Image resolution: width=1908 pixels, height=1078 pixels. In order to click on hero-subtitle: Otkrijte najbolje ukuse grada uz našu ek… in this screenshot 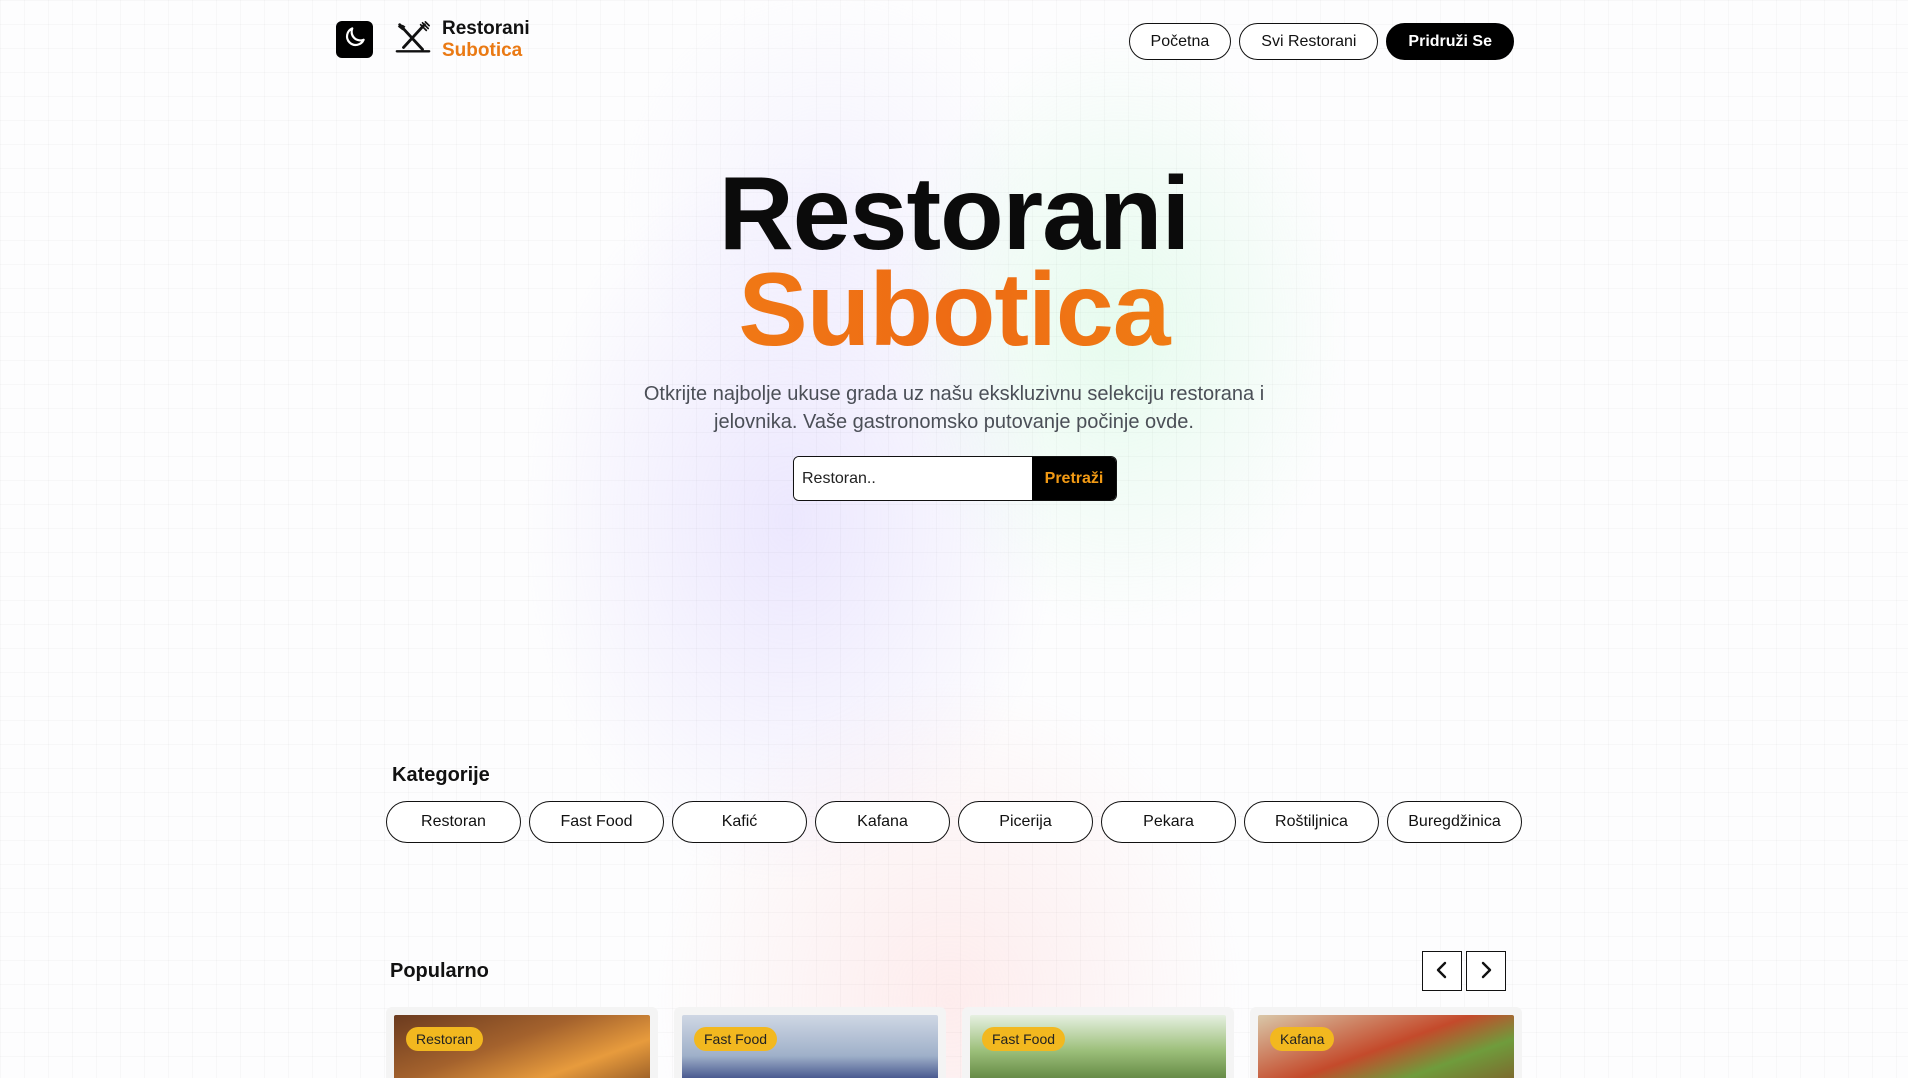, I will do `click(954, 408)`.